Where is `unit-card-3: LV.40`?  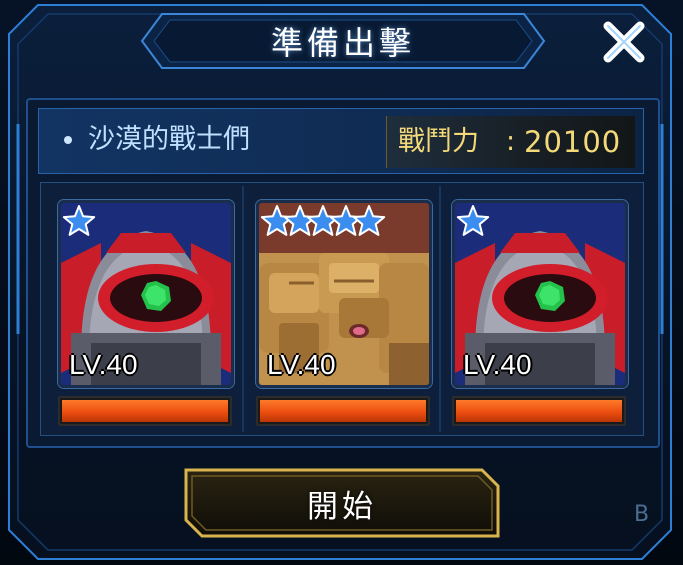 unit-card-3: LV.40 is located at coordinates (540, 294).